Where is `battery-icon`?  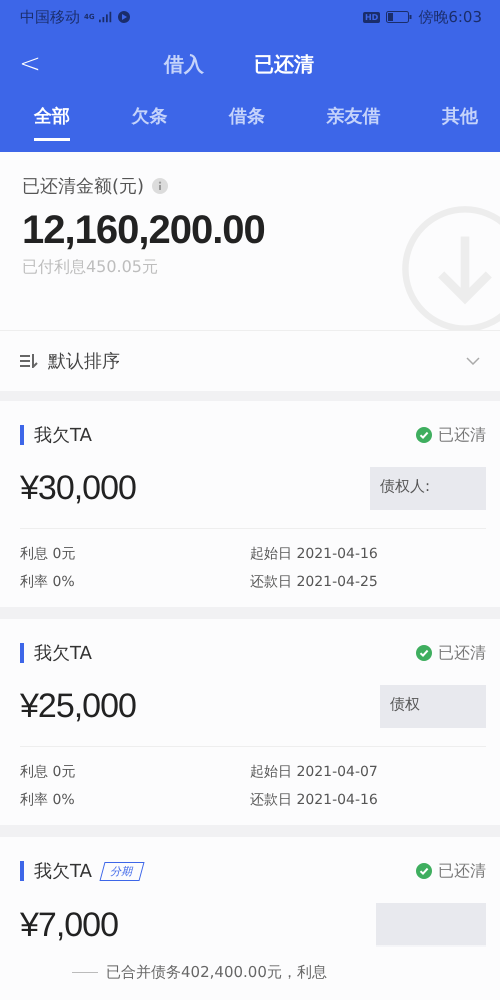
battery-icon is located at coordinates (399, 17).